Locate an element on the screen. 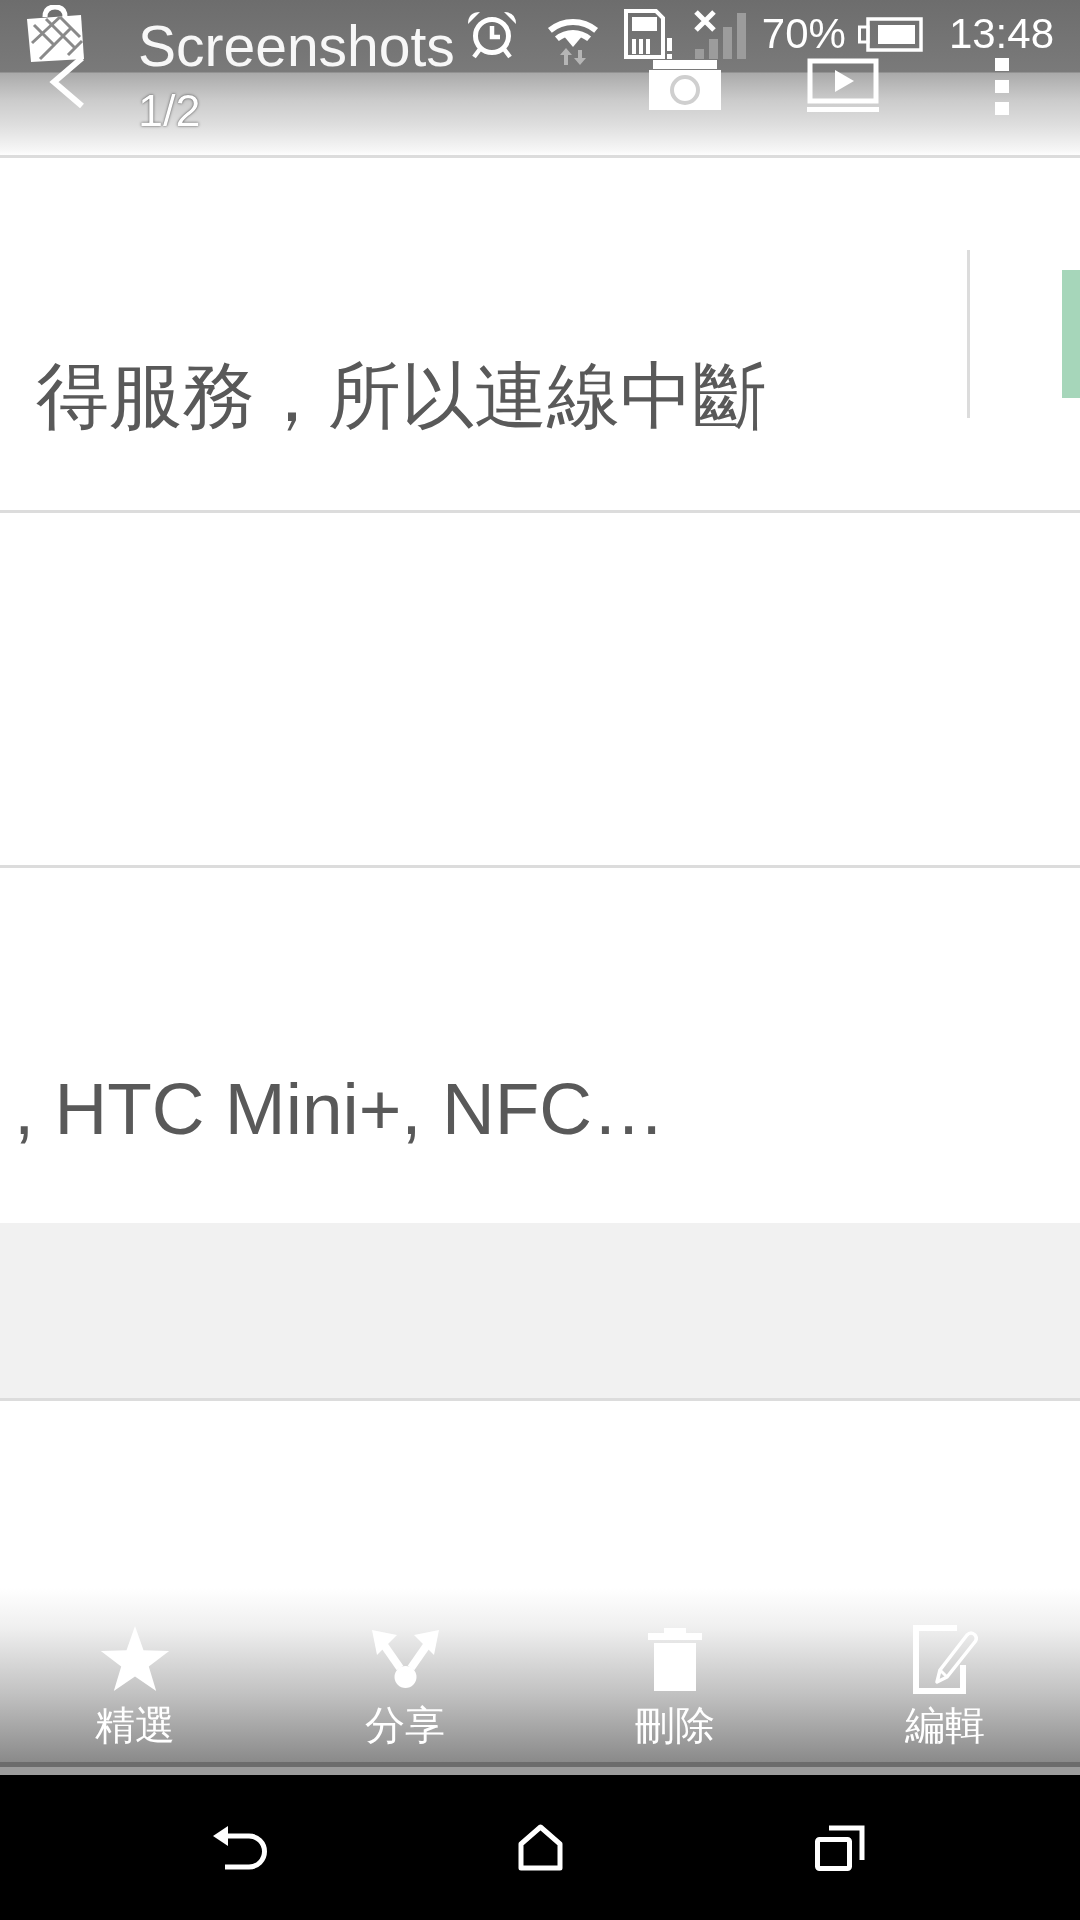 This screenshot has height=1920, width=1080. app-title: Screenshots is located at coordinates (296, 46).